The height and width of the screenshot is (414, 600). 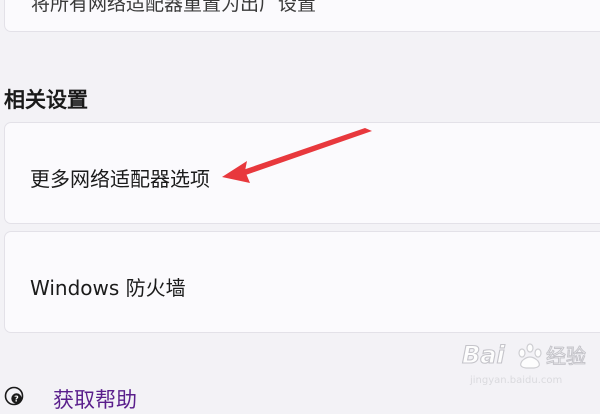 What do you see at coordinates (95, 400) in the screenshot?
I see `get-help-label: 获取帮助` at bounding box center [95, 400].